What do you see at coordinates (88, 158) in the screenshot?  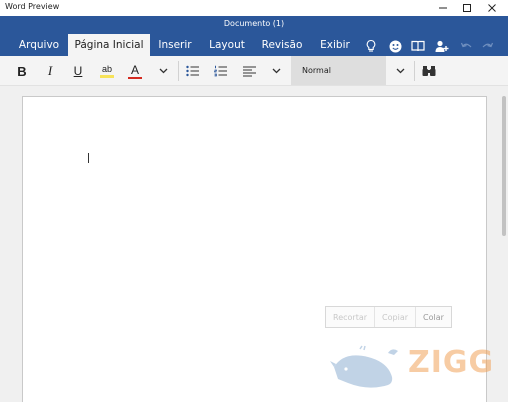 I see `text-cursor` at bounding box center [88, 158].